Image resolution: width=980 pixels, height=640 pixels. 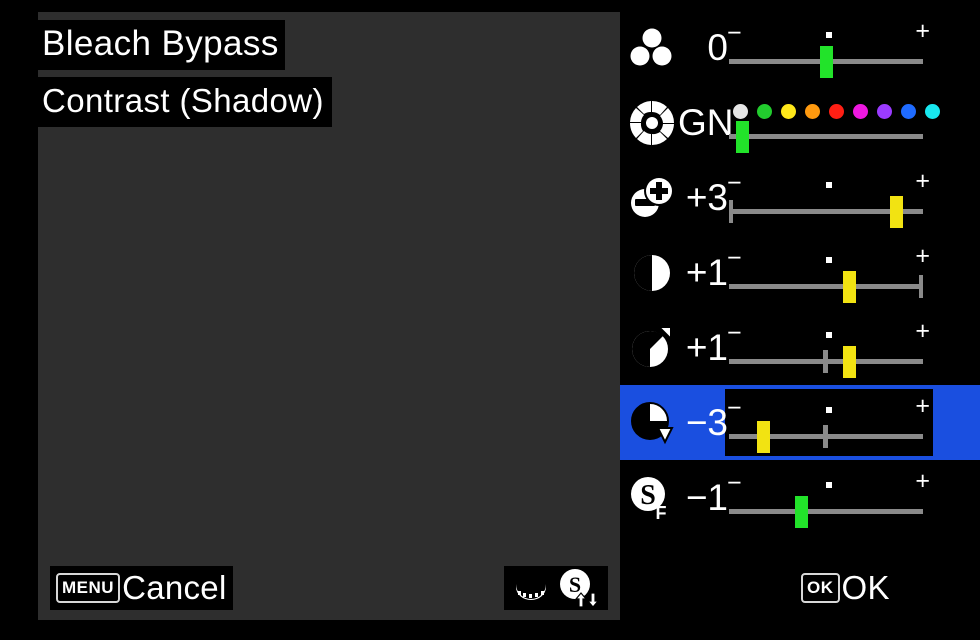 I want to click on slider-control-grain-effect: − +, so click(x=828, y=47).